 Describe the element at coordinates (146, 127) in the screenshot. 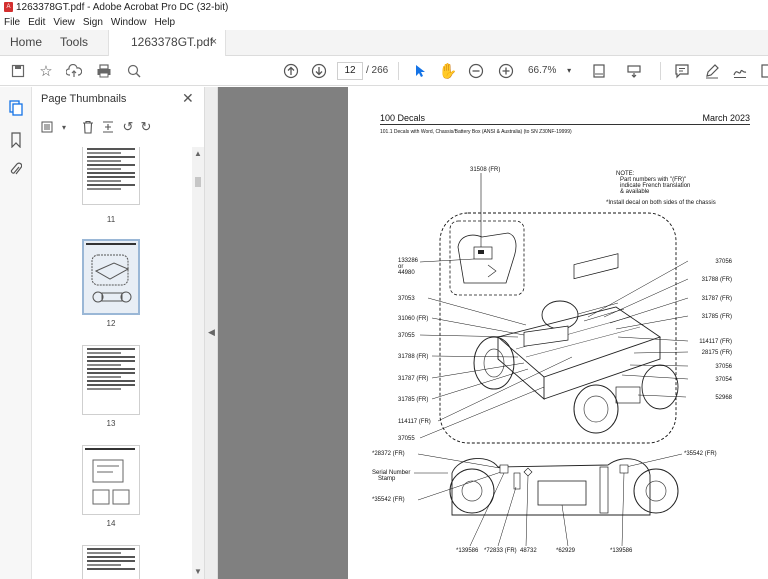

I see `rotate-clockwise-icon: ↻` at that location.